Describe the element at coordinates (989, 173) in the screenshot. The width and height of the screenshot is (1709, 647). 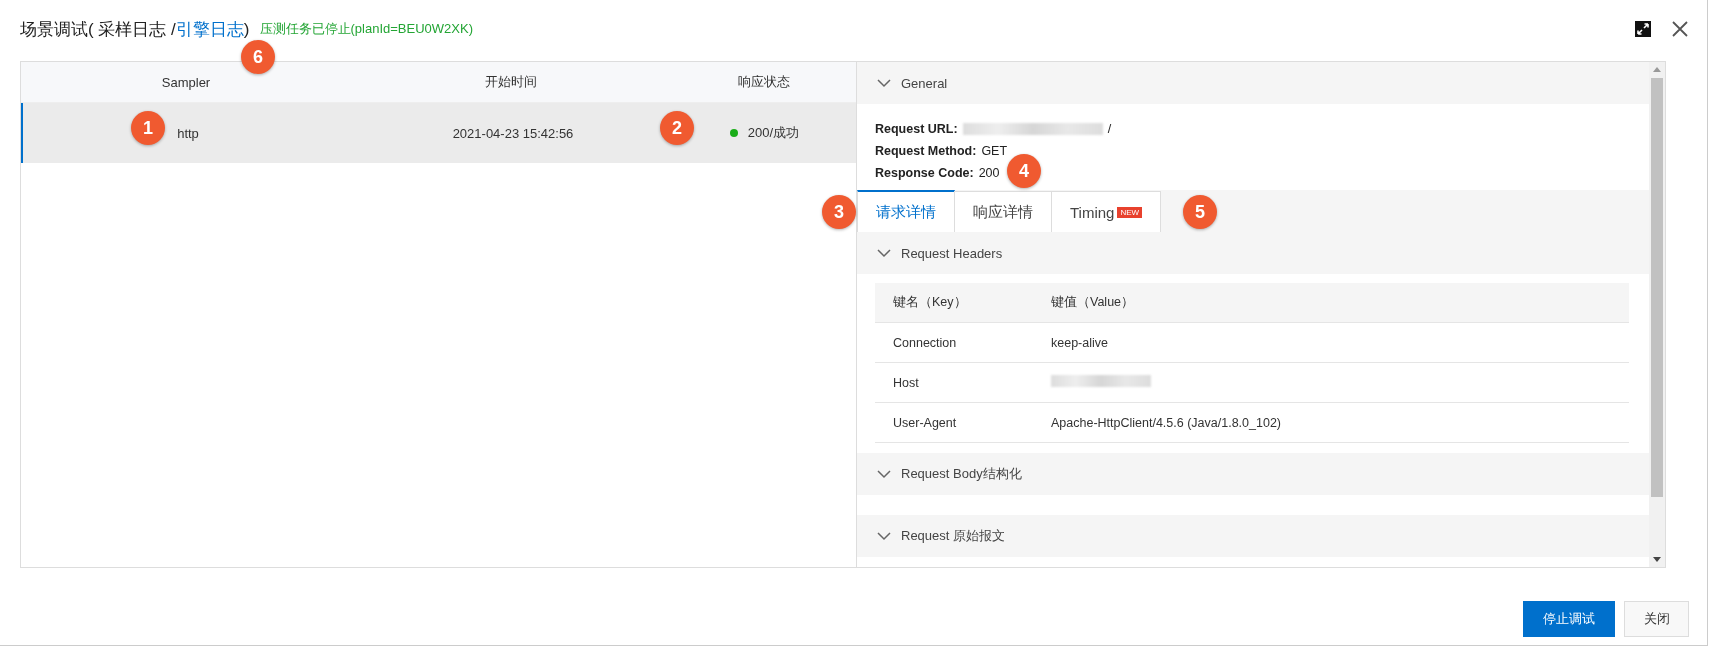
I see `field-value: 200` at that location.